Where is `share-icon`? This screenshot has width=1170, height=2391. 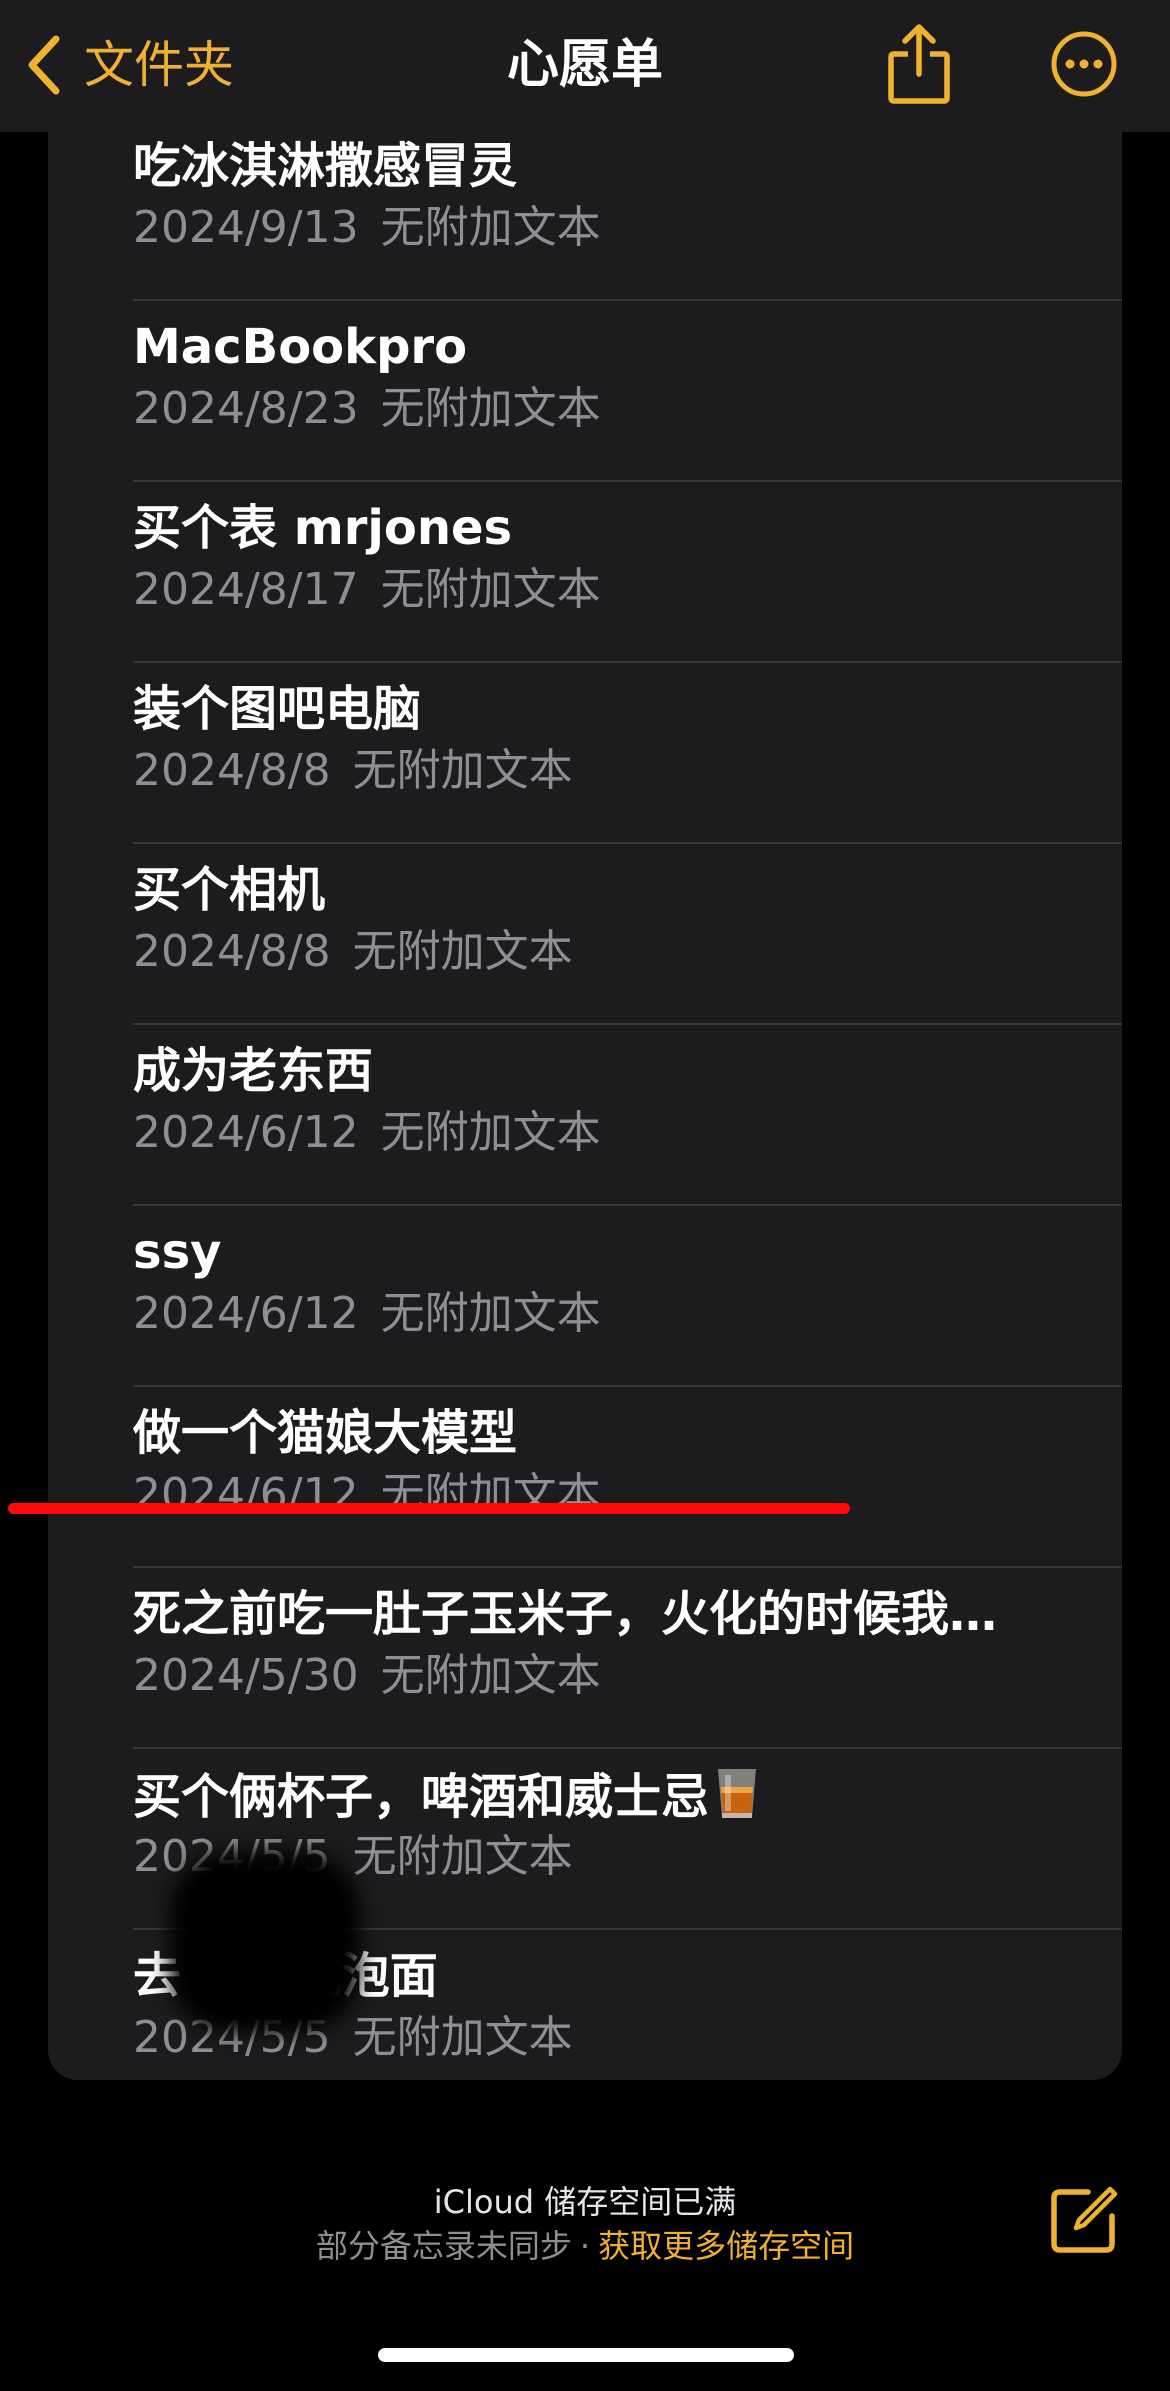
share-icon is located at coordinates (919, 67).